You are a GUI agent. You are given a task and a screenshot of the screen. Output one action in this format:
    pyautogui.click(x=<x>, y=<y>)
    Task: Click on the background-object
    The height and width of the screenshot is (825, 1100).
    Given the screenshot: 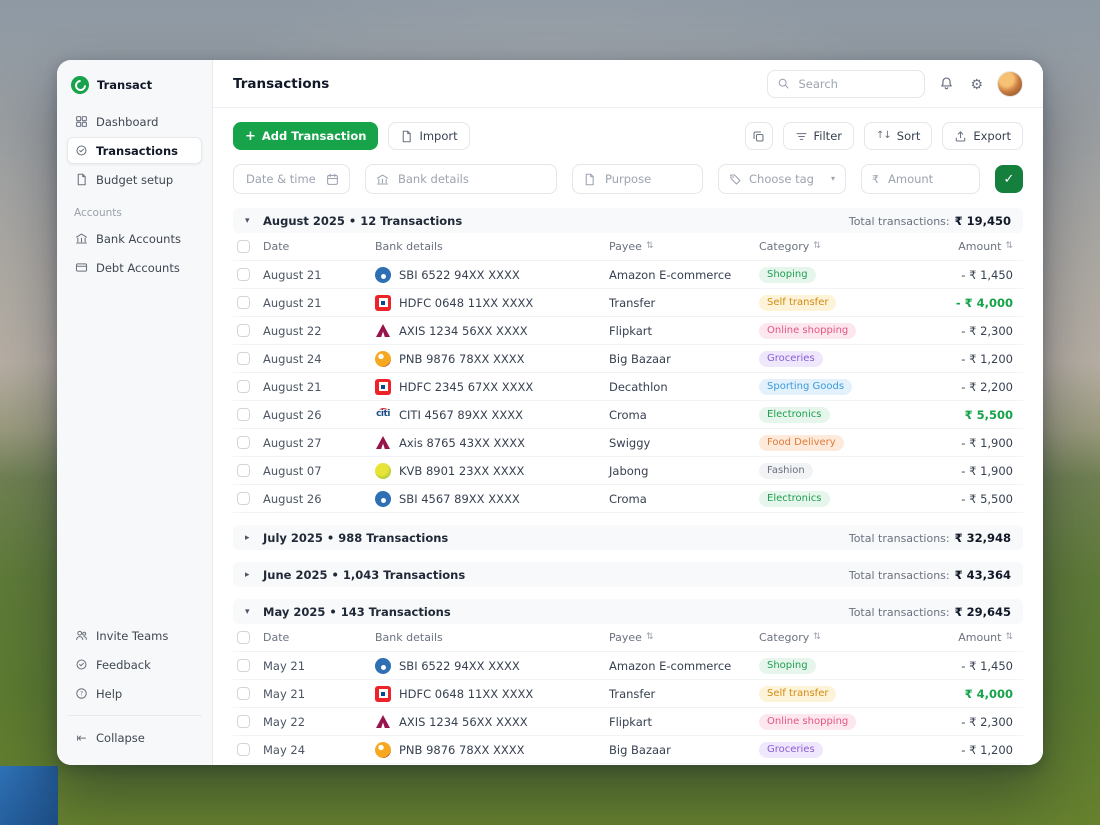 What is the action you would take?
    pyautogui.click(x=29, y=795)
    